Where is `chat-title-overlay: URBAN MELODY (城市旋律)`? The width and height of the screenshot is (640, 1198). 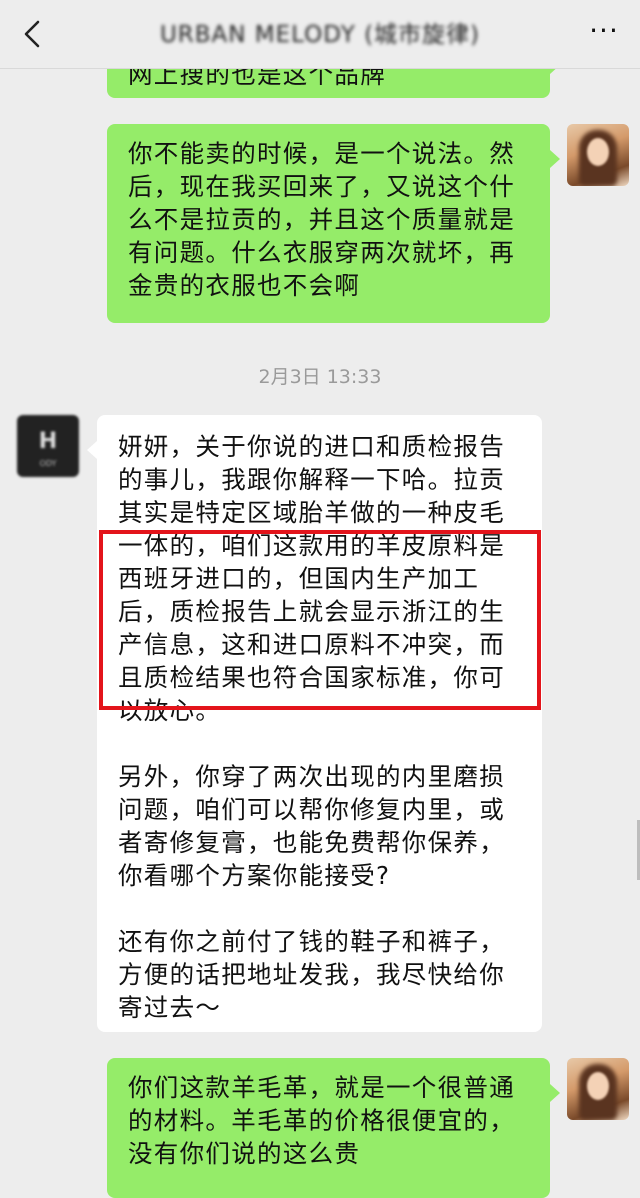 chat-title-overlay: URBAN MELODY (城市旋律) is located at coordinates (320, 35).